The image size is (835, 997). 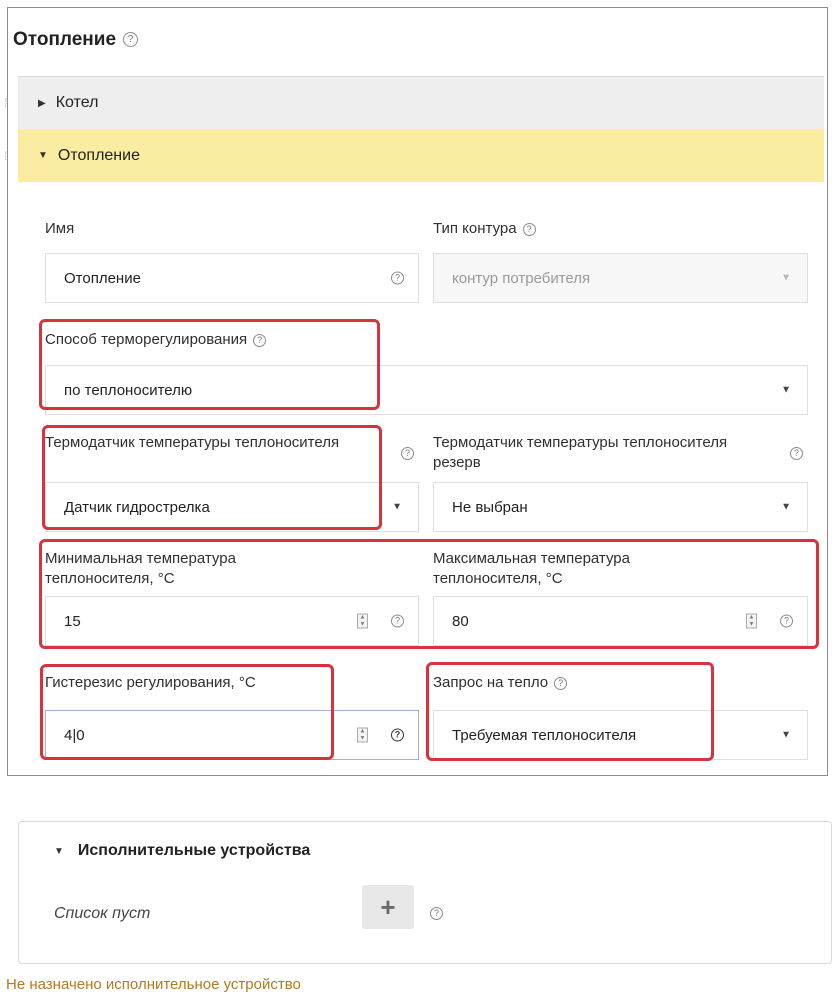 What do you see at coordinates (194, 850) in the screenshot?
I see `devices-title-text: Исполнительные устройства` at bounding box center [194, 850].